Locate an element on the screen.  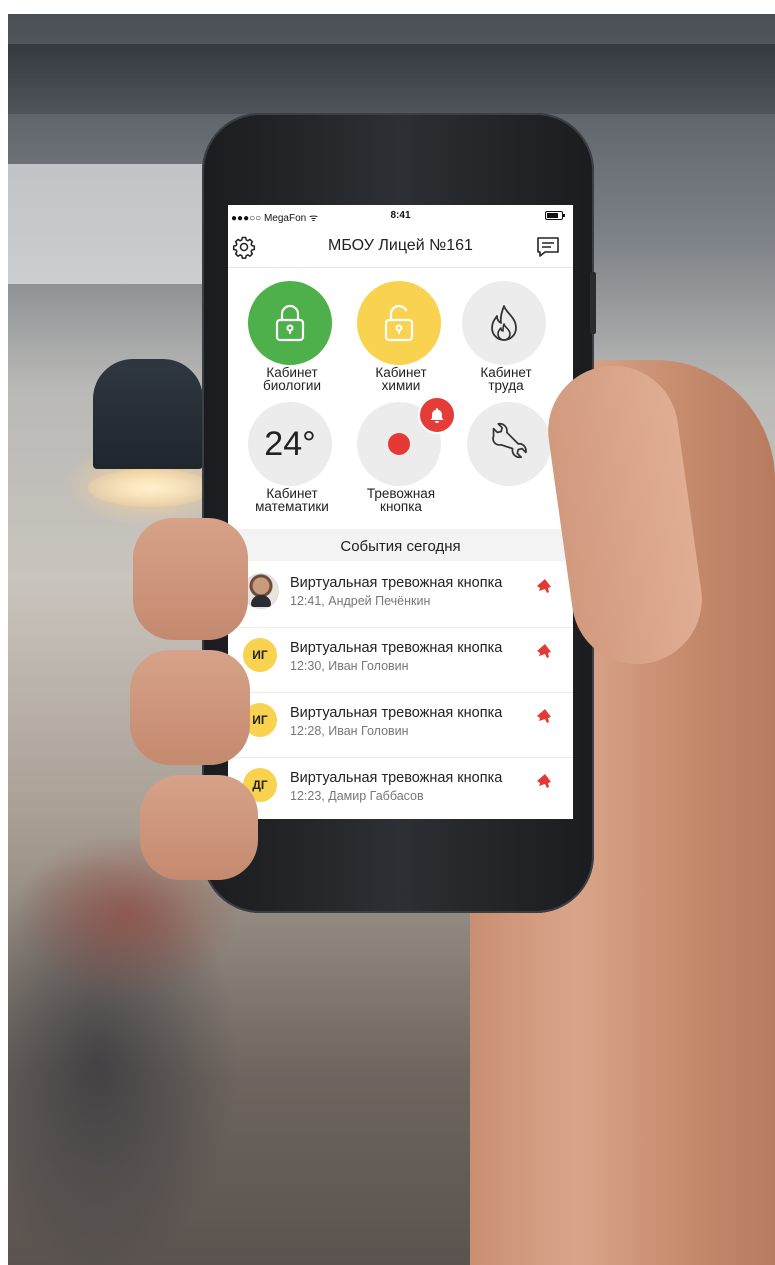
tile-math-circle: 24° is located at coordinates (290, 444).